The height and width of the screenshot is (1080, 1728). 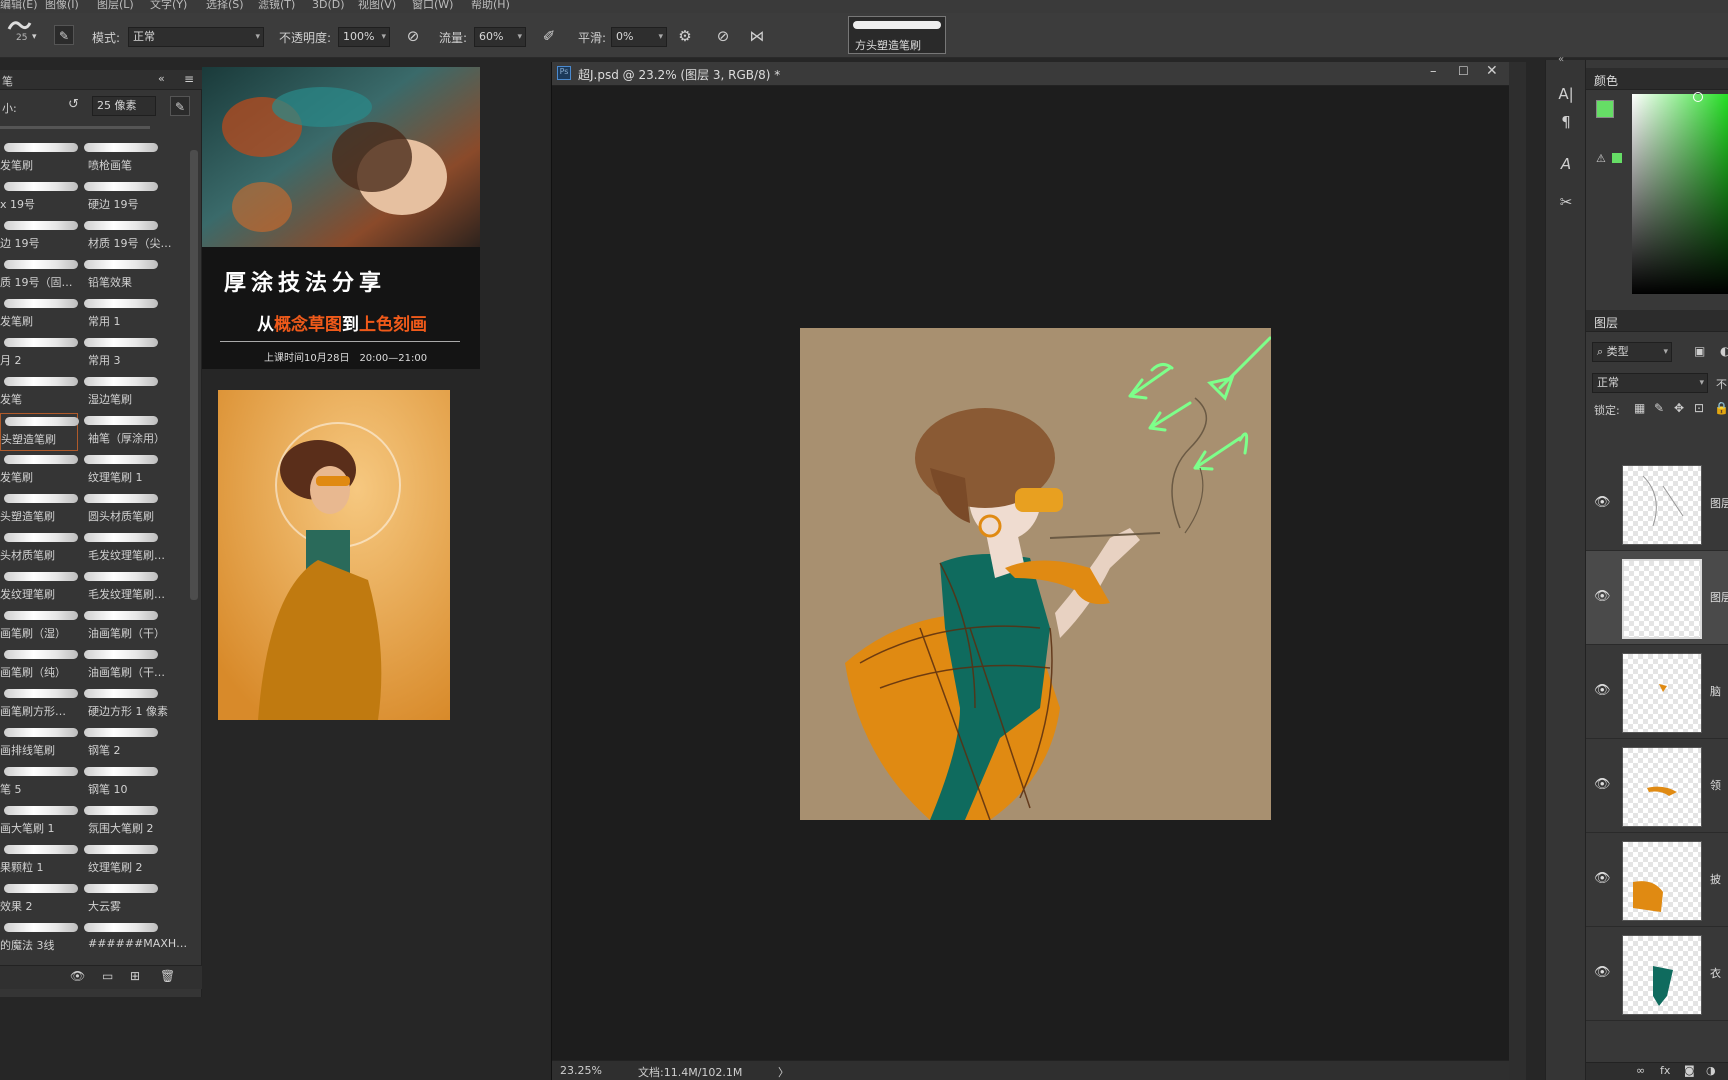 What do you see at coordinates (1605, 109) in the screenshot?
I see `foreground-swatch` at bounding box center [1605, 109].